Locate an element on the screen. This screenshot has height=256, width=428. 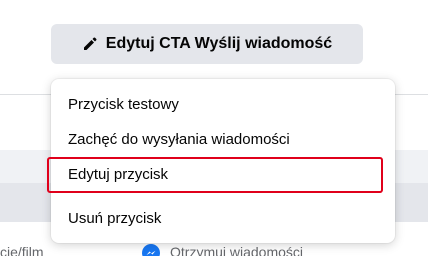
messenger-icon is located at coordinates (151, 250).